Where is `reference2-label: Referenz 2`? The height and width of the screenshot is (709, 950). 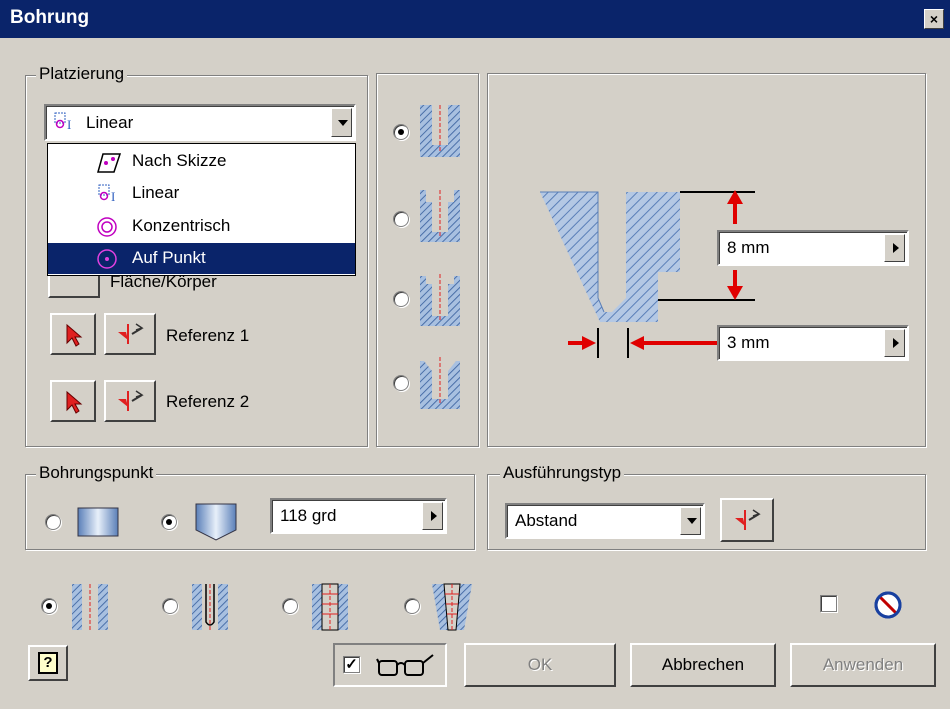
reference2-label: Referenz 2 is located at coordinates (208, 401).